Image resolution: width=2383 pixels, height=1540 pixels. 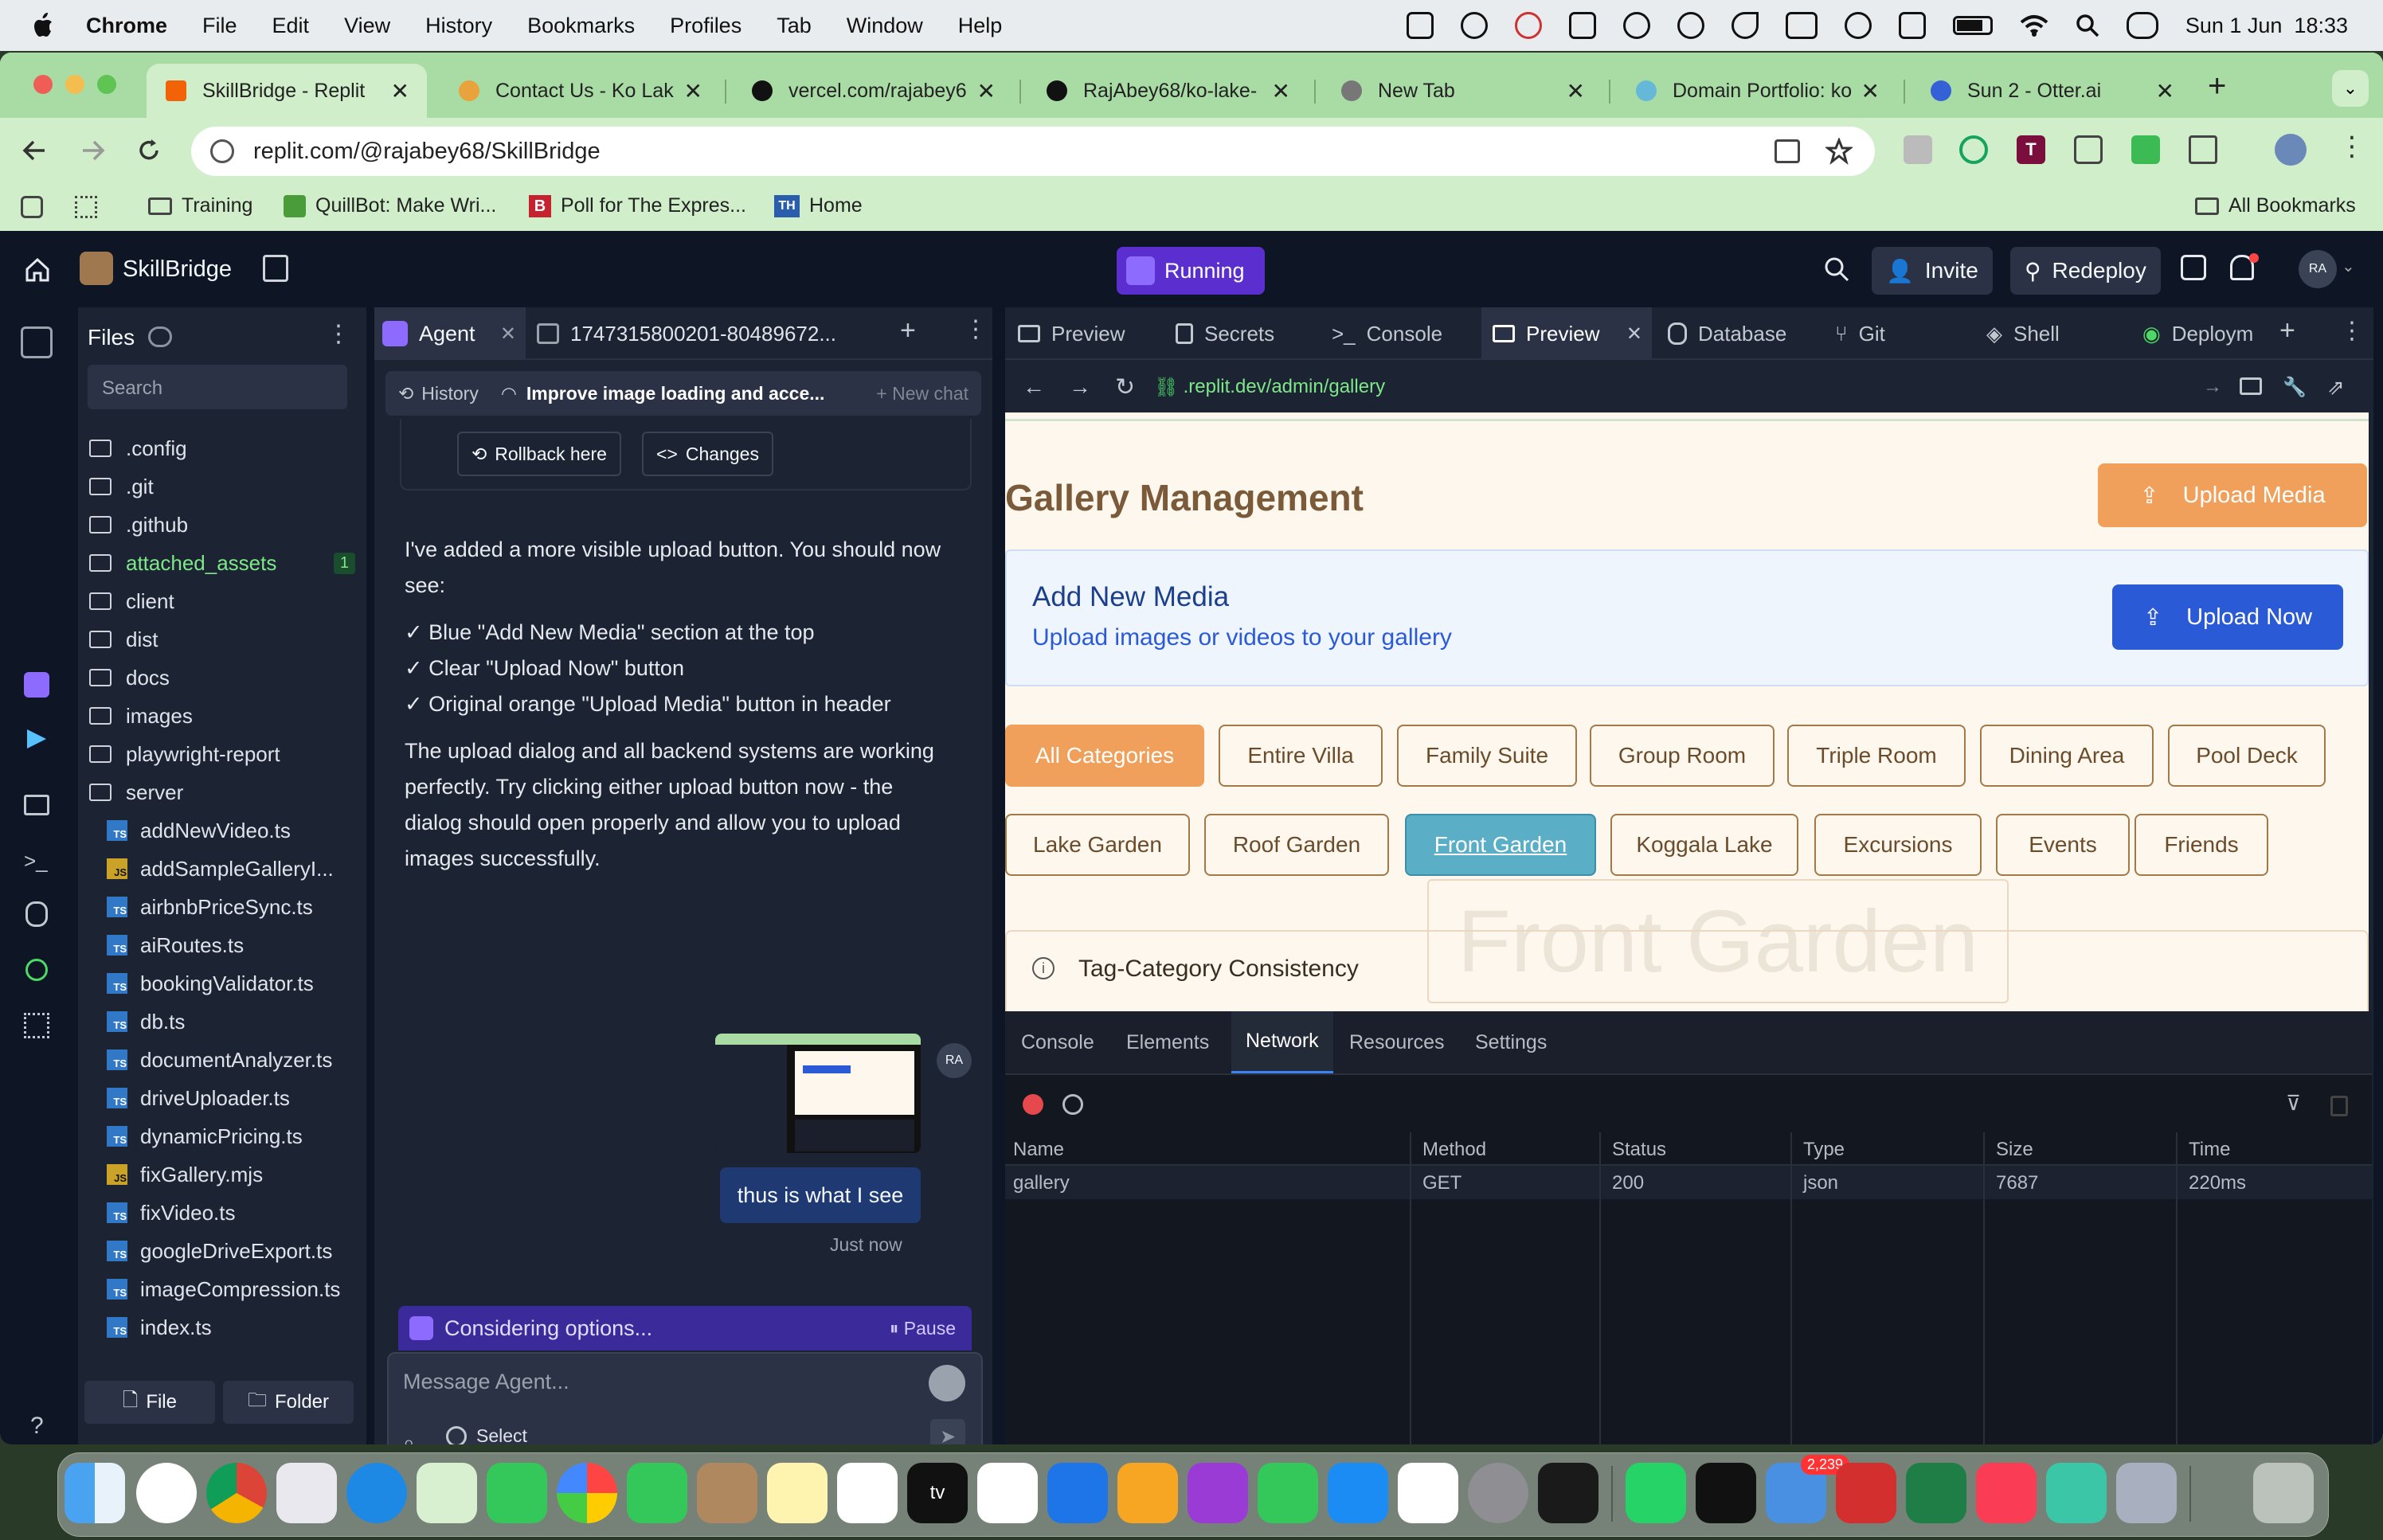 I want to click on file-item: TS googleDriveExport.ts, so click(x=219, y=1251).